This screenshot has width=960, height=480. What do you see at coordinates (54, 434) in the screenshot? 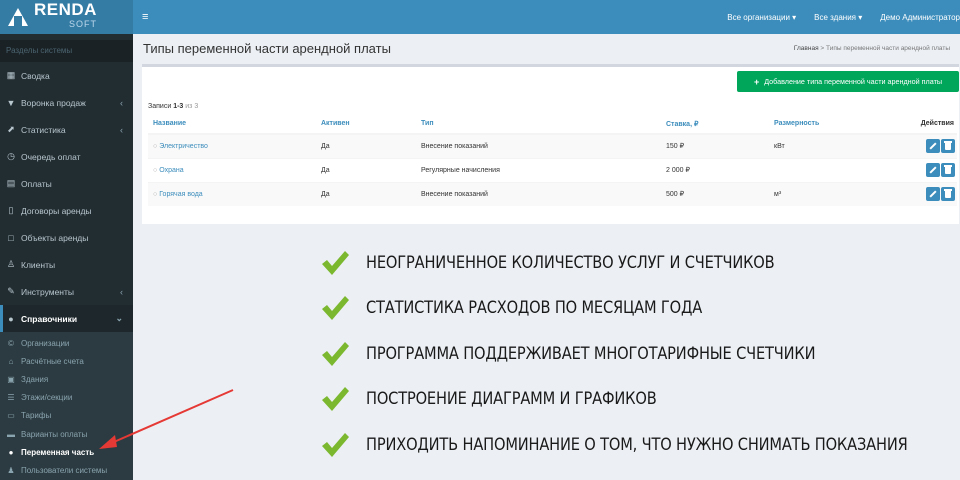
I see `sidebar-subitem-label: Варианты оплаты` at bounding box center [54, 434].